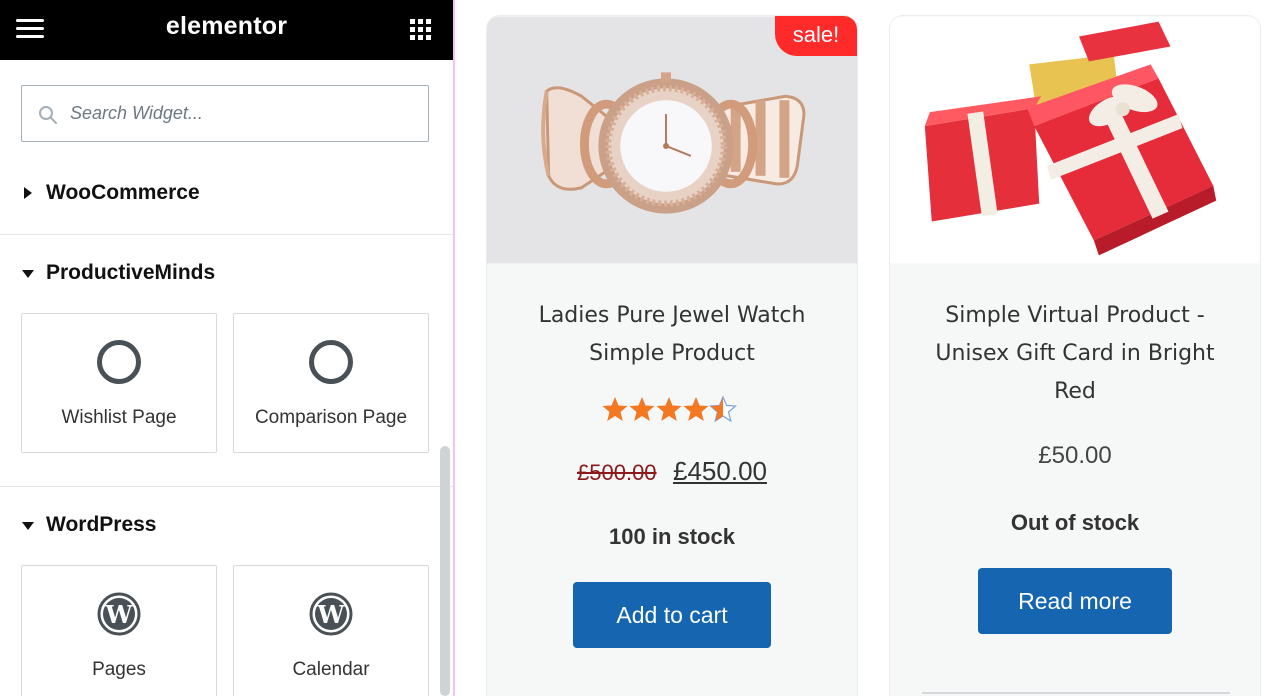 This screenshot has height=696, width=1280. Describe the element at coordinates (101, 524) in the screenshot. I see `category-label: WordPress` at that location.